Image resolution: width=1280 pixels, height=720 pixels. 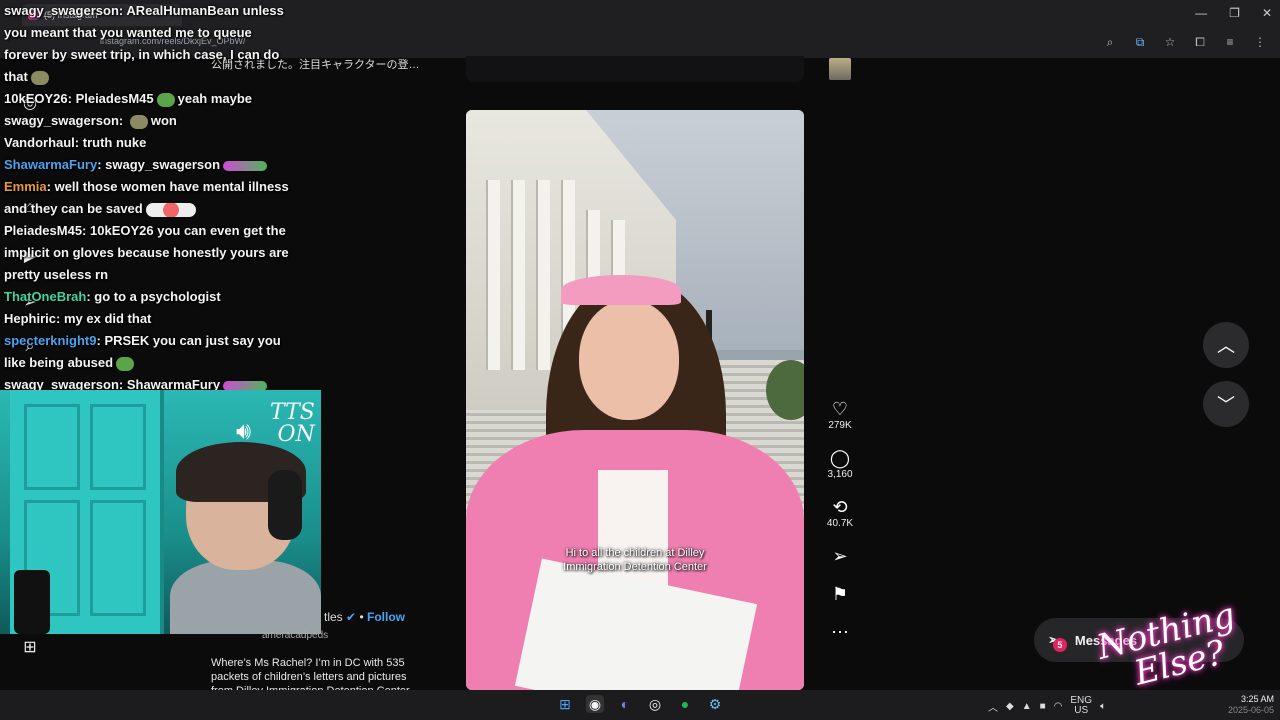 What do you see at coordinates (125, 363) in the screenshot?
I see `pepe-emote-icon` at bounding box center [125, 363].